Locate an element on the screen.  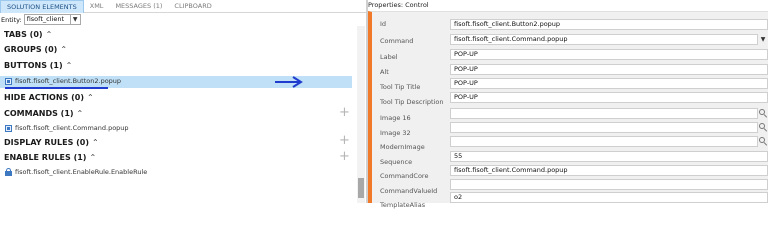
scrollbar-thumb is located at coordinates (361, 188).